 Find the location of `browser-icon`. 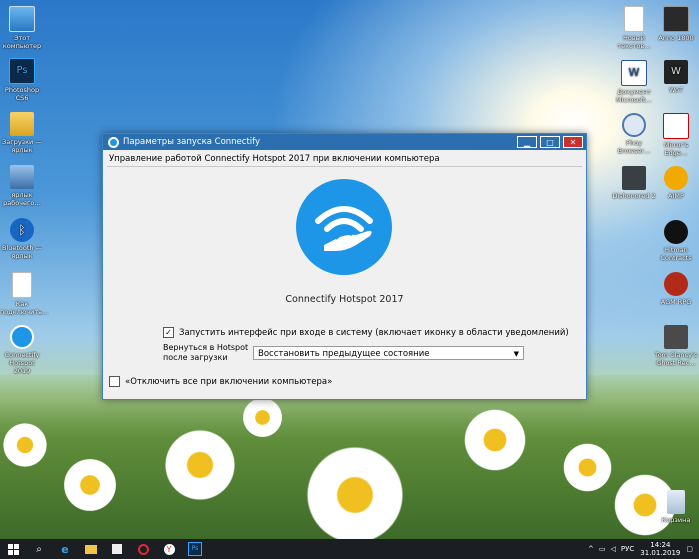

browser-icon is located at coordinates (634, 125).